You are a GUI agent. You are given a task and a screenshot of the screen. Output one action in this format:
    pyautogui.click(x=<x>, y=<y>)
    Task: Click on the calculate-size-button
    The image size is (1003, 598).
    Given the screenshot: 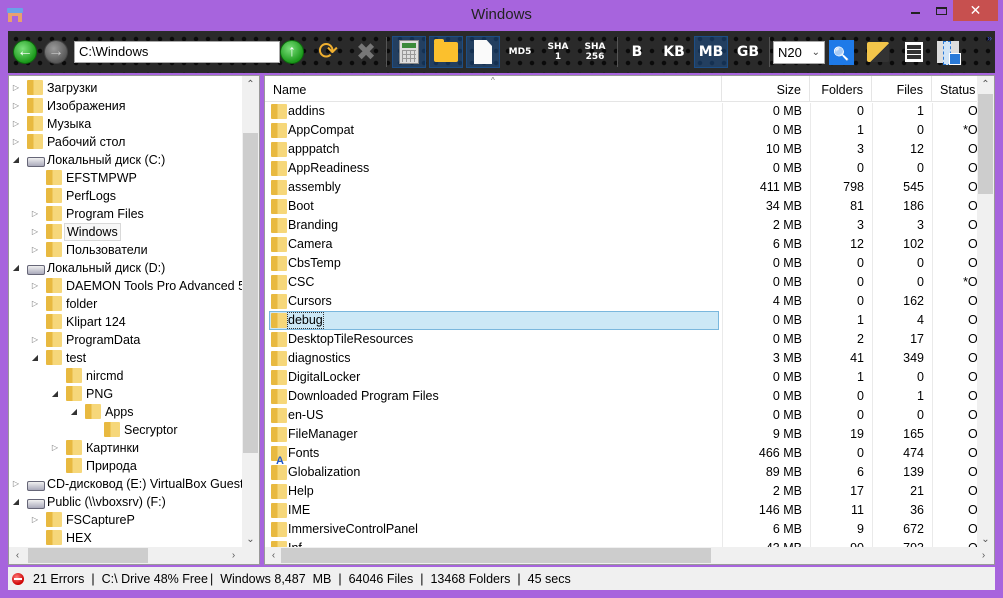 What is the action you would take?
    pyautogui.click(x=409, y=52)
    